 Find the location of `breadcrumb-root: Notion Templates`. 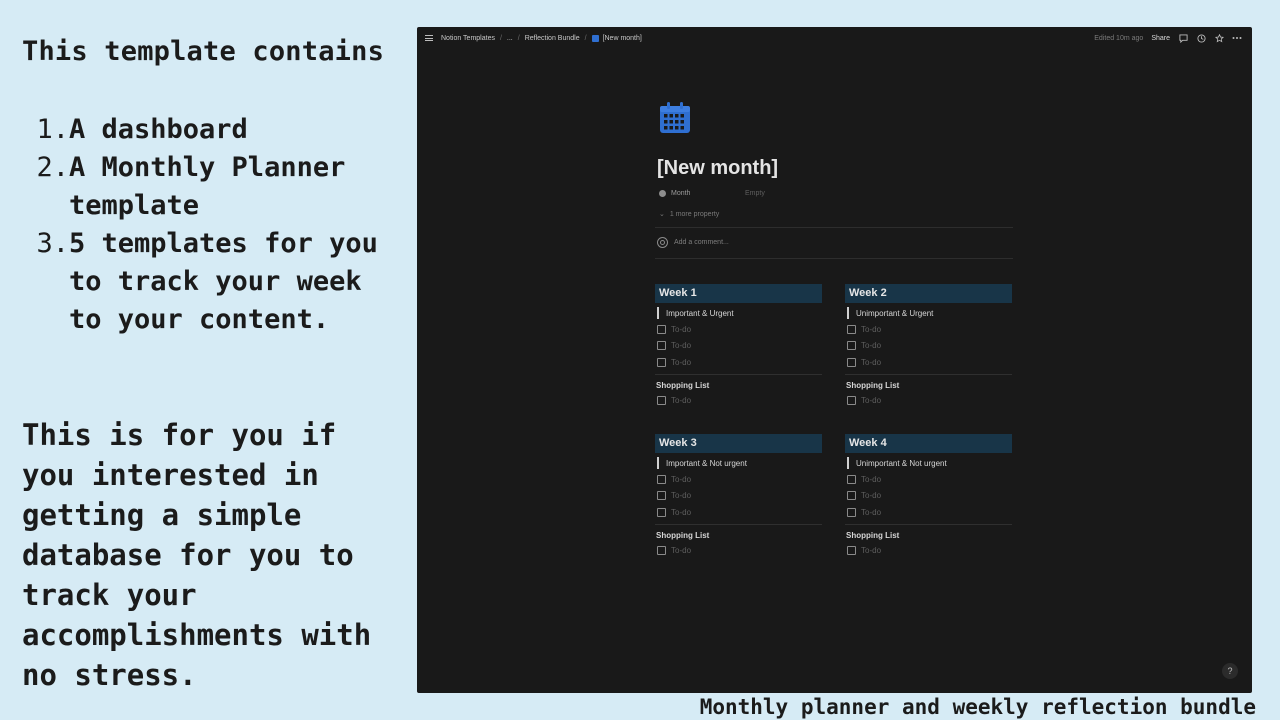

breadcrumb-root: Notion Templates is located at coordinates (468, 38).